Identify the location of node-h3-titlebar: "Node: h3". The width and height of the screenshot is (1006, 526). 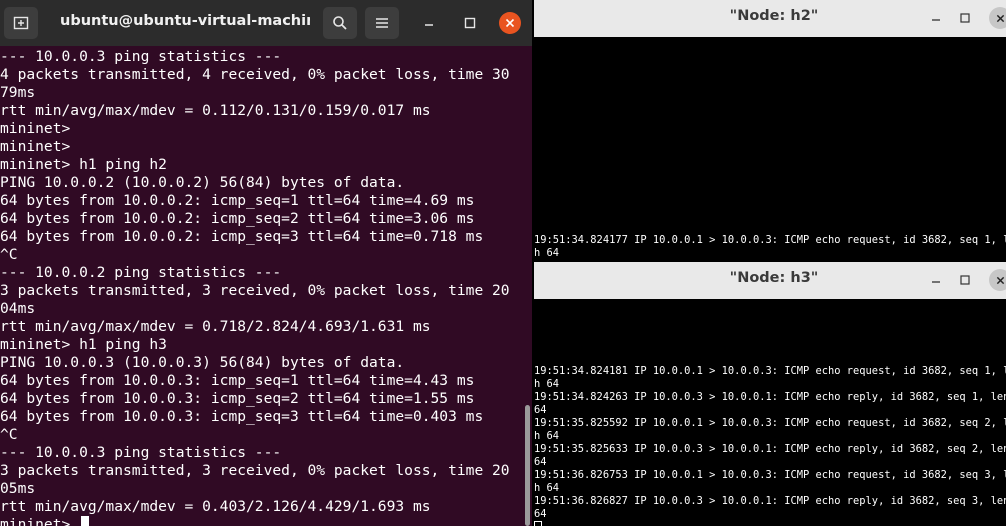
(770, 280).